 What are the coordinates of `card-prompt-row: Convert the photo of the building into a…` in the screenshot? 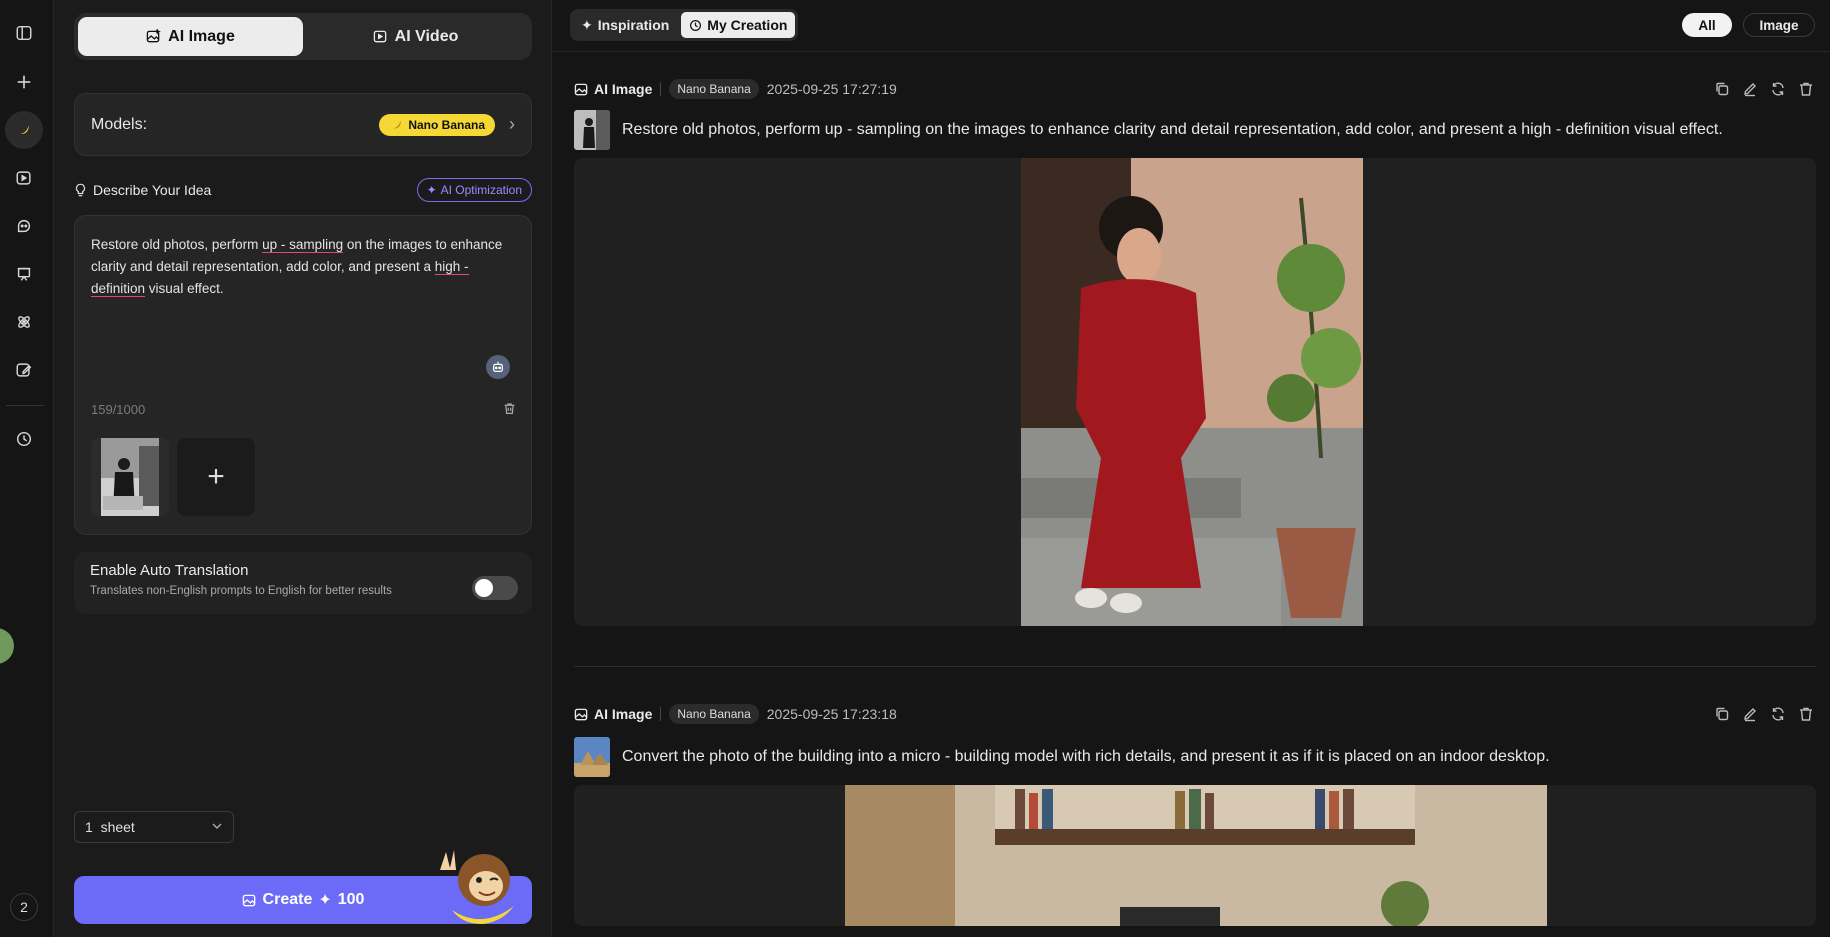 It's located at (1194, 757).